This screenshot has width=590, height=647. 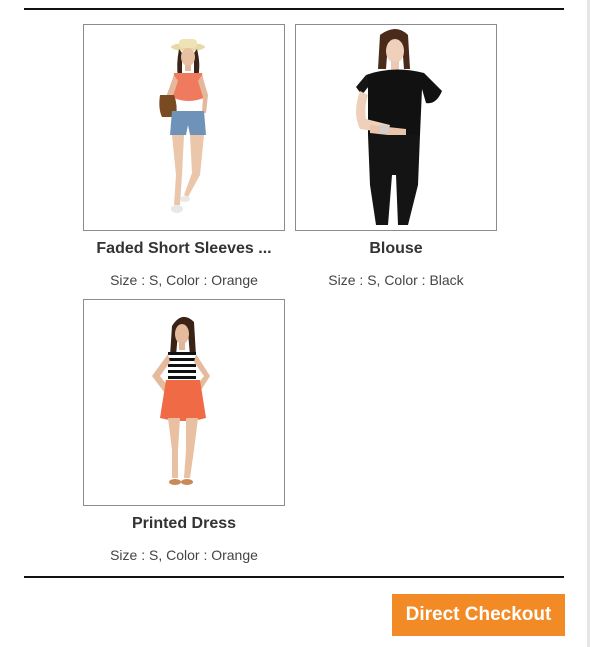 What do you see at coordinates (184, 524) in the screenshot?
I see `product-name: Printed Dress` at bounding box center [184, 524].